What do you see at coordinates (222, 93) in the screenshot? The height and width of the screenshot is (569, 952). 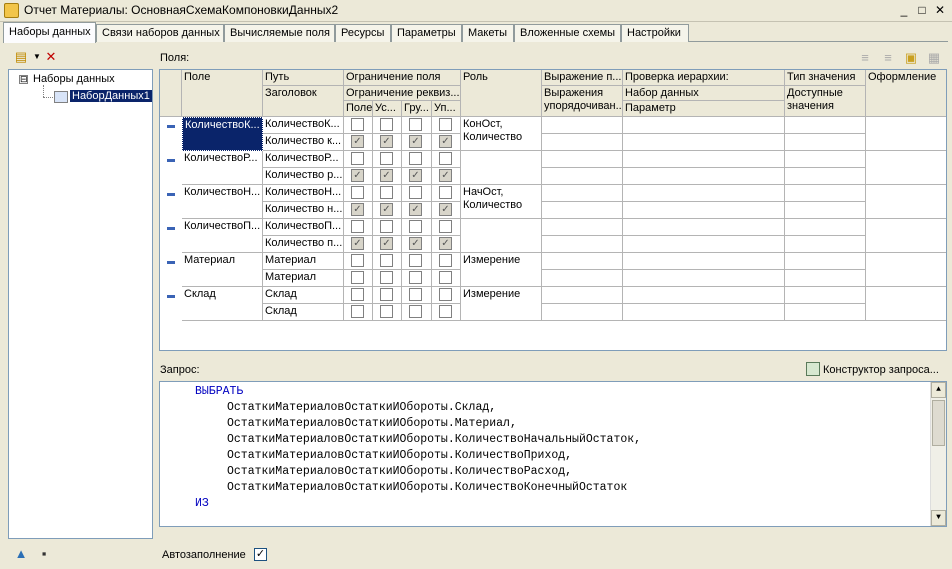 I see `col-field: Поле` at bounding box center [222, 93].